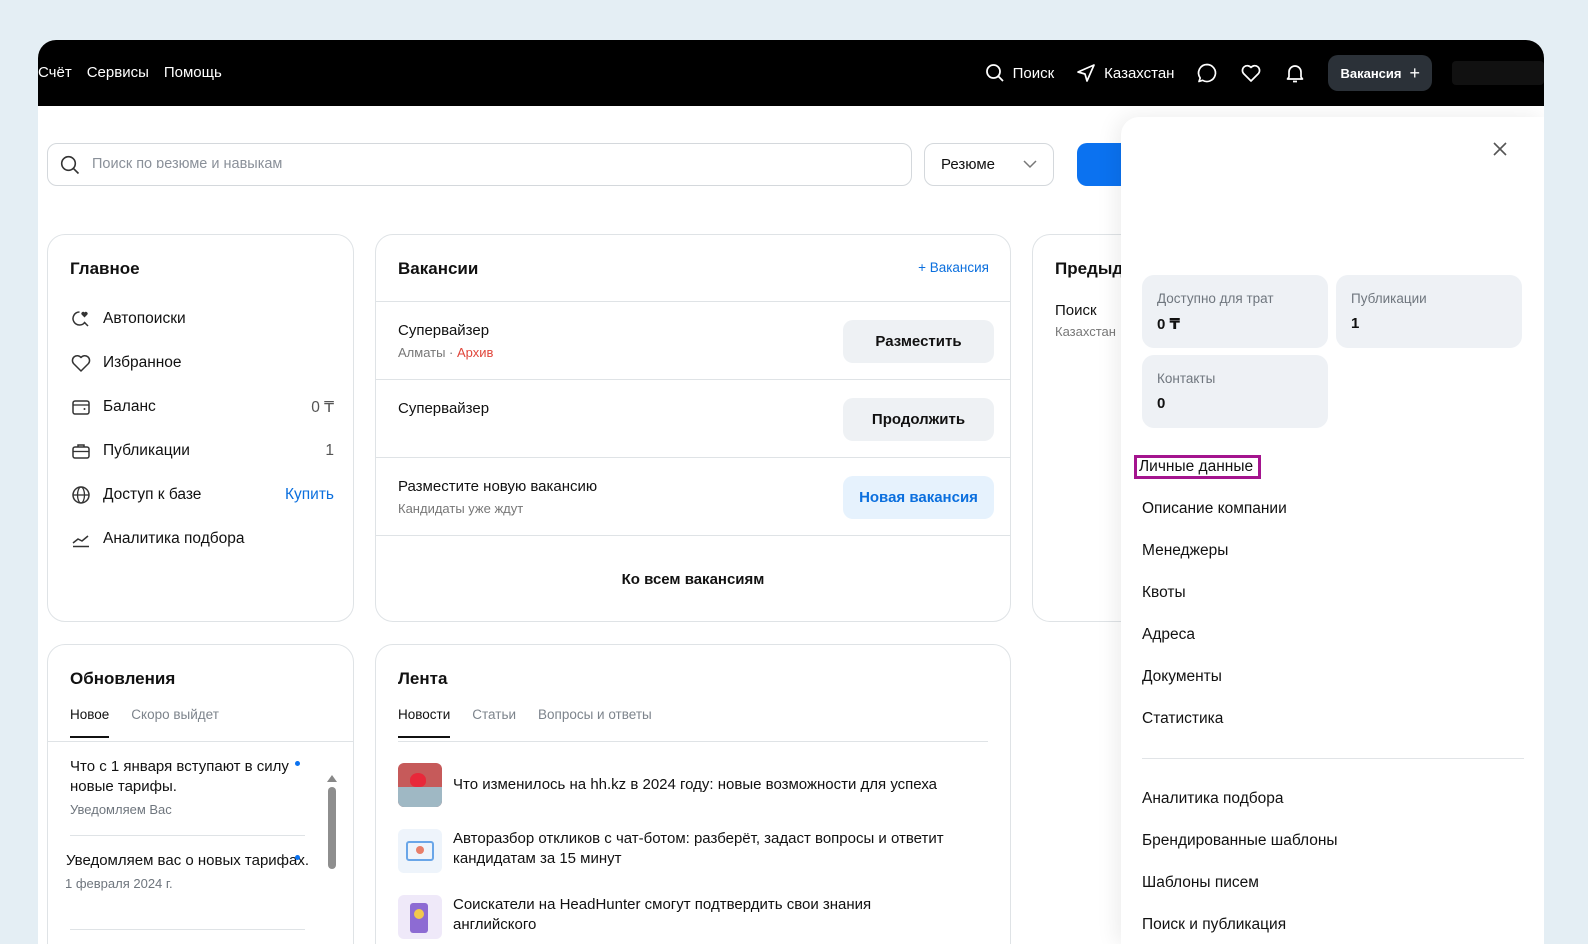 This screenshot has width=1588, height=944. What do you see at coordinates (918, 341) in the screenshot?
I see `publish-button: Разместить` at bounding box center [918, 341].